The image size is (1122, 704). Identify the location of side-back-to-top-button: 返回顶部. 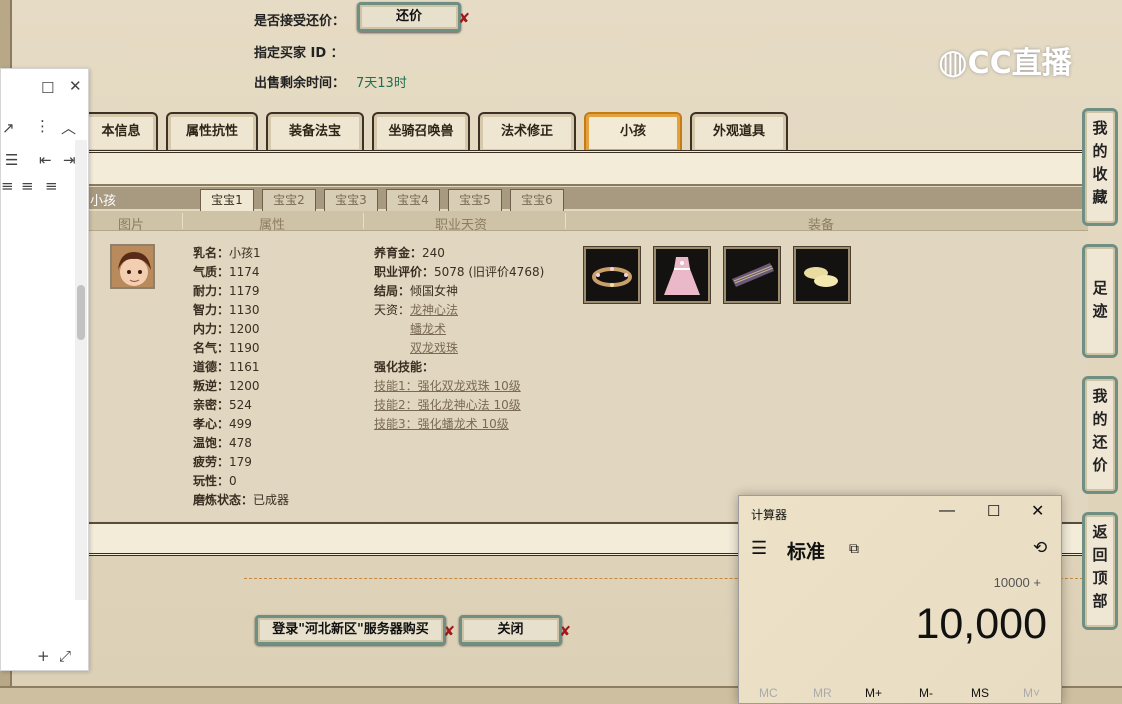
(1100, 571).